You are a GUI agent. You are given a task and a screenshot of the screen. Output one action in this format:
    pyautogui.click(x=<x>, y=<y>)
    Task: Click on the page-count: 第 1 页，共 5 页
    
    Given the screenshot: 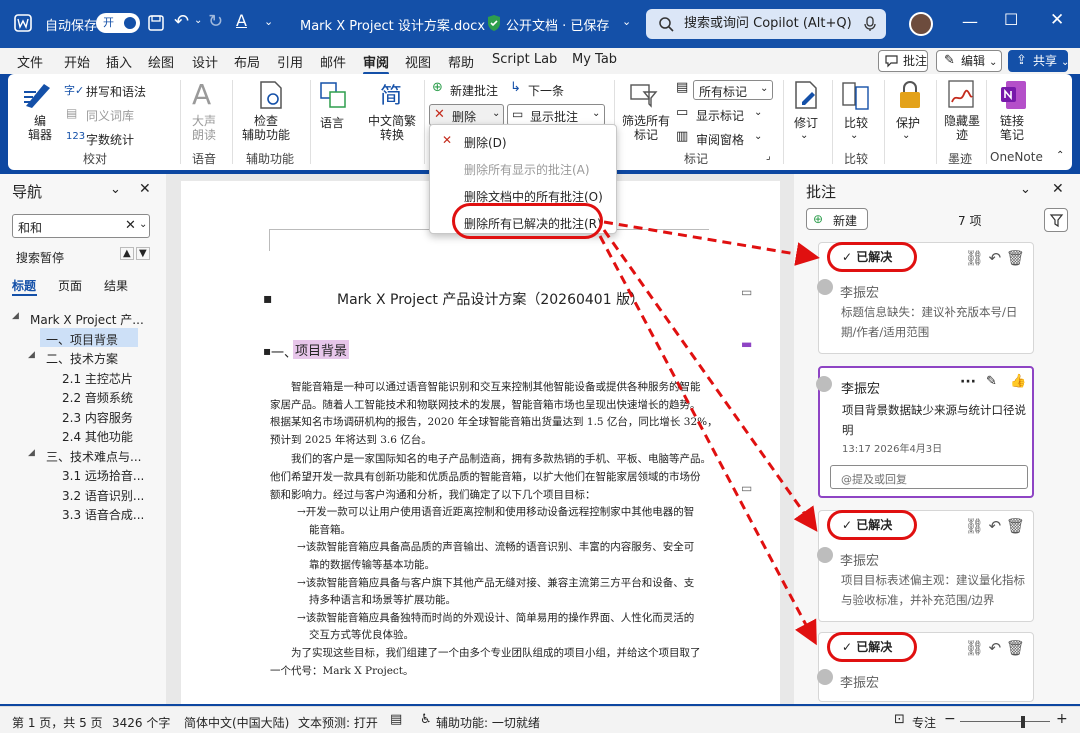 What is the action you would take?
    pyautogui.click(x=57, y=722)
    